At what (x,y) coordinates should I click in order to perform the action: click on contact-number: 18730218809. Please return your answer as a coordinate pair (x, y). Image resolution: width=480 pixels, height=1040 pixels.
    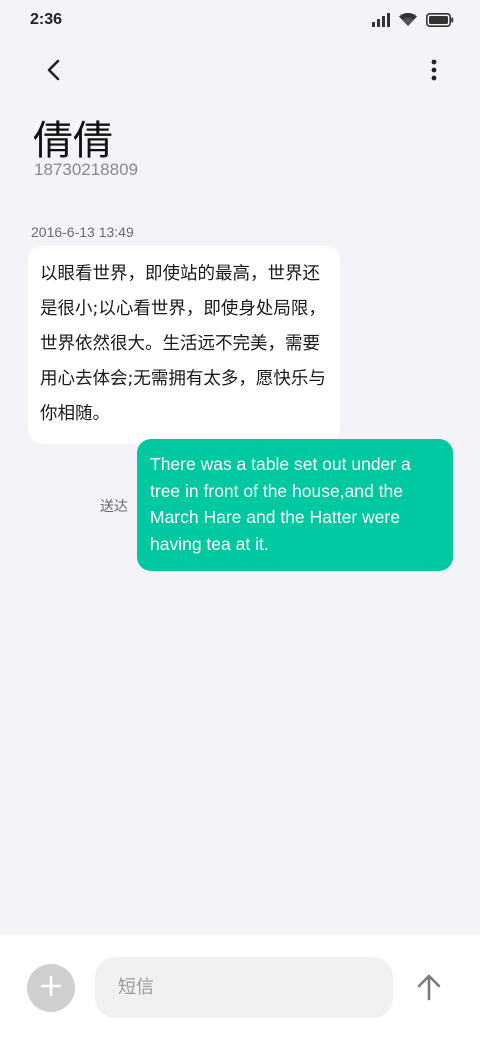
    Looking at the image, I should click on (86, 169).